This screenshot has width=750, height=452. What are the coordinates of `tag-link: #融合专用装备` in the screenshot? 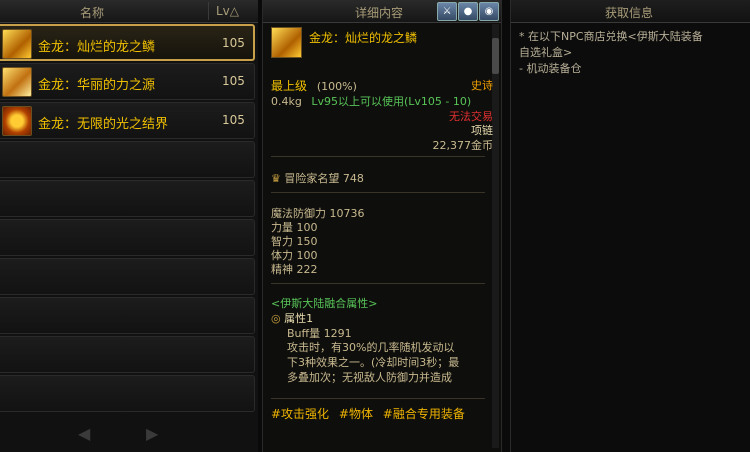 It's located at (424, 414).